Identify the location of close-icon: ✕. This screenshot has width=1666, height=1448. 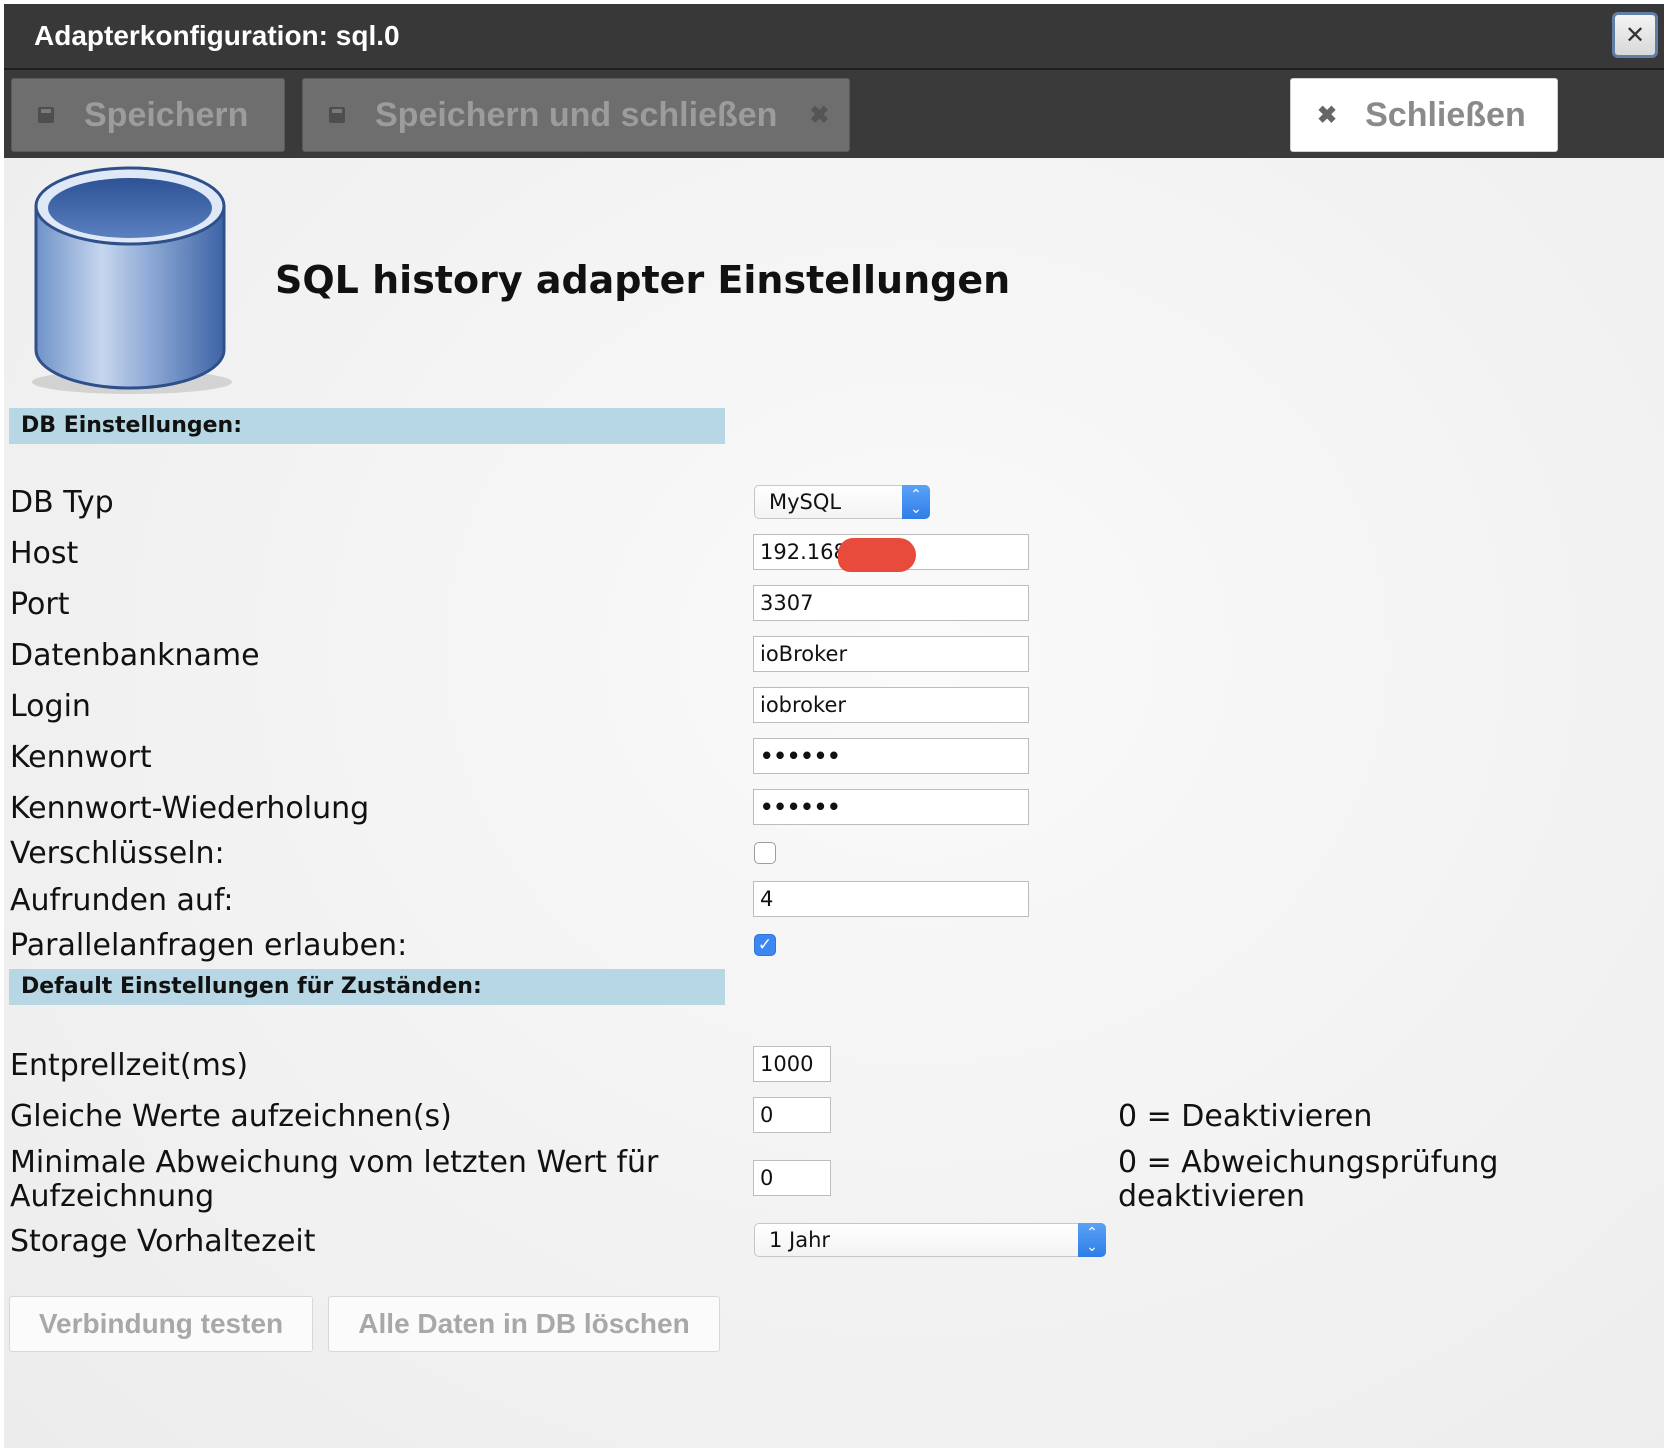
(1635, 35).